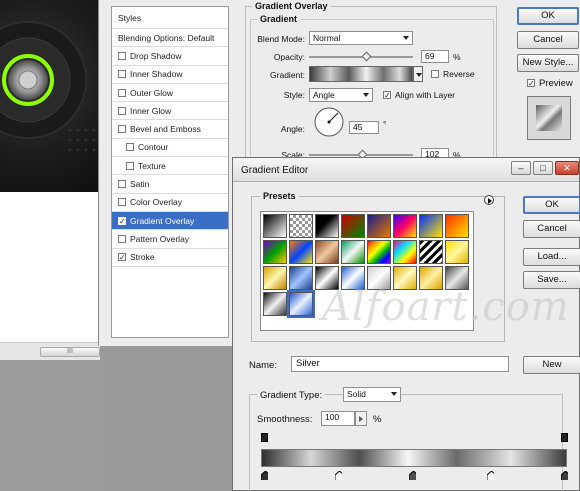 The height and width of the screenshot is (491, 580). I want to click on name-input: Silver, so click(400, 364).